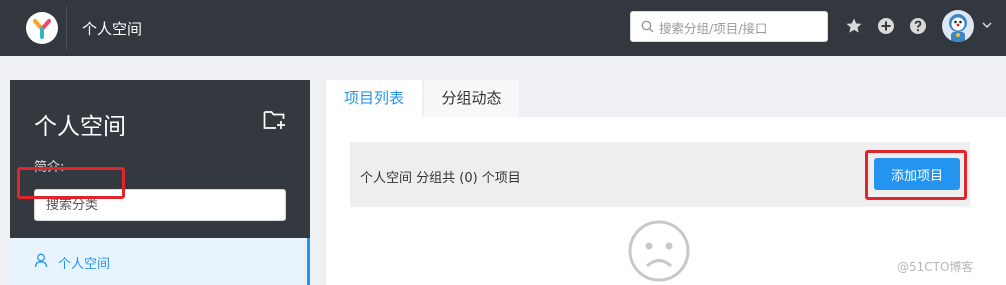 This screenshot has width=1006, height=285. What do you see at coordinates (66, 28) in the screenshot?
I see `header-divider` at bounding box center [66, 28].